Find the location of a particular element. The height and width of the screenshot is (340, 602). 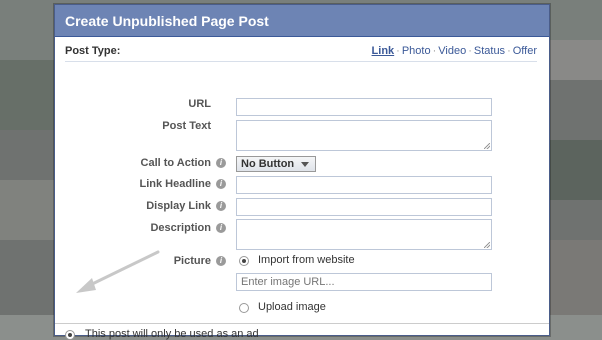

annotation-arrow-icon is located at coordinates (118, 271).